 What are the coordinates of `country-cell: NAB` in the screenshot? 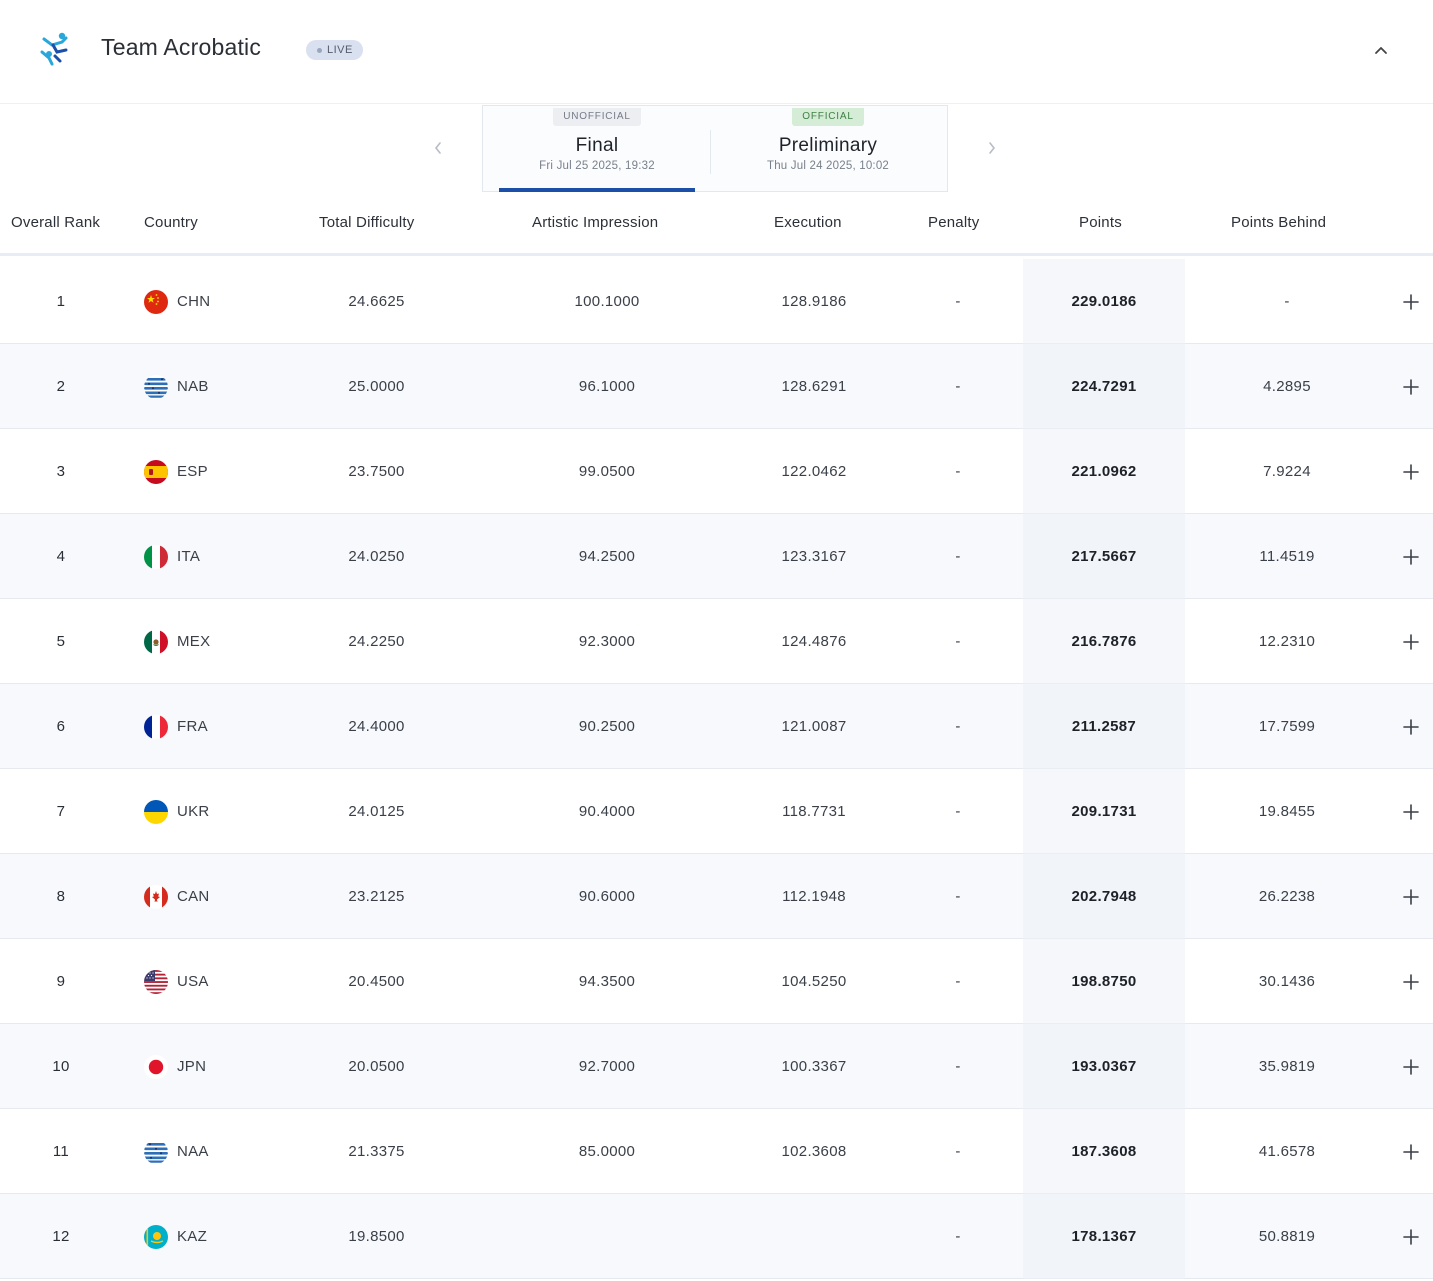 It's located at (209, 386).